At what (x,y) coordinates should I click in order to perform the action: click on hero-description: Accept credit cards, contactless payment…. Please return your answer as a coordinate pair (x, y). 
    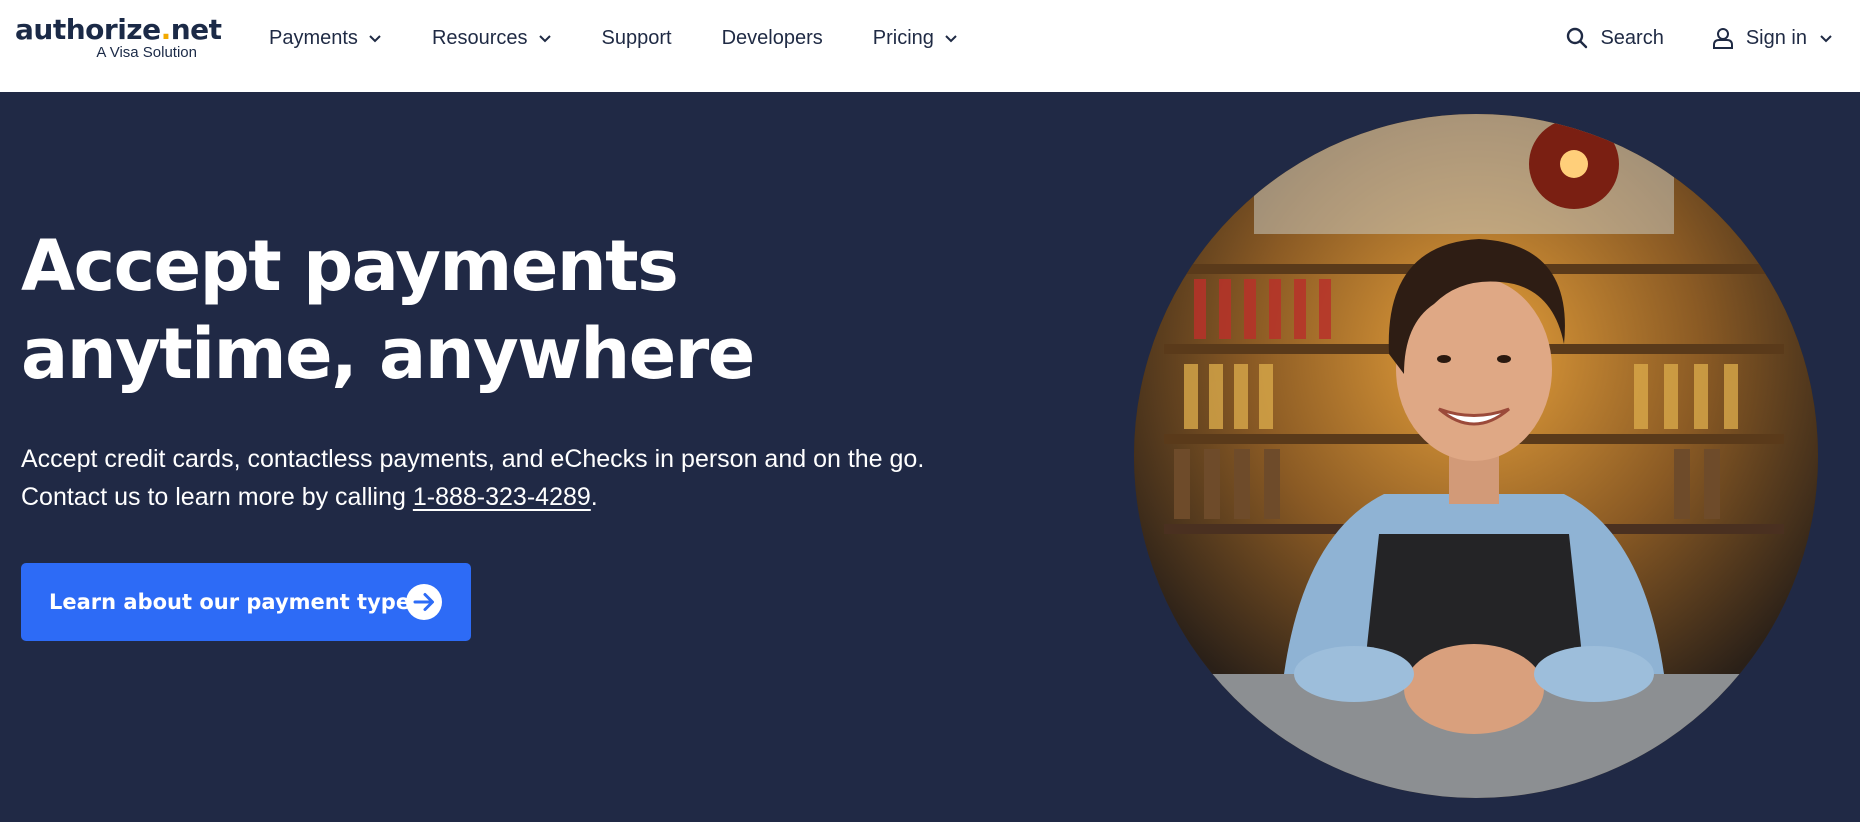
    Looking at the image, I should click on (481, 478).